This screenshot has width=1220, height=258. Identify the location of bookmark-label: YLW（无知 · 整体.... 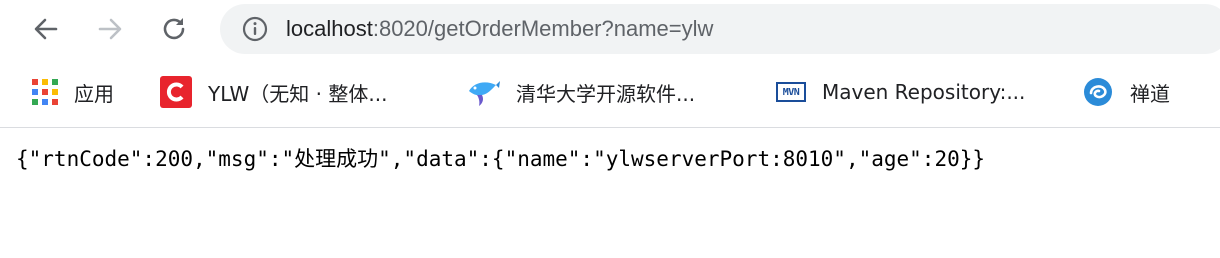
(298, 93).